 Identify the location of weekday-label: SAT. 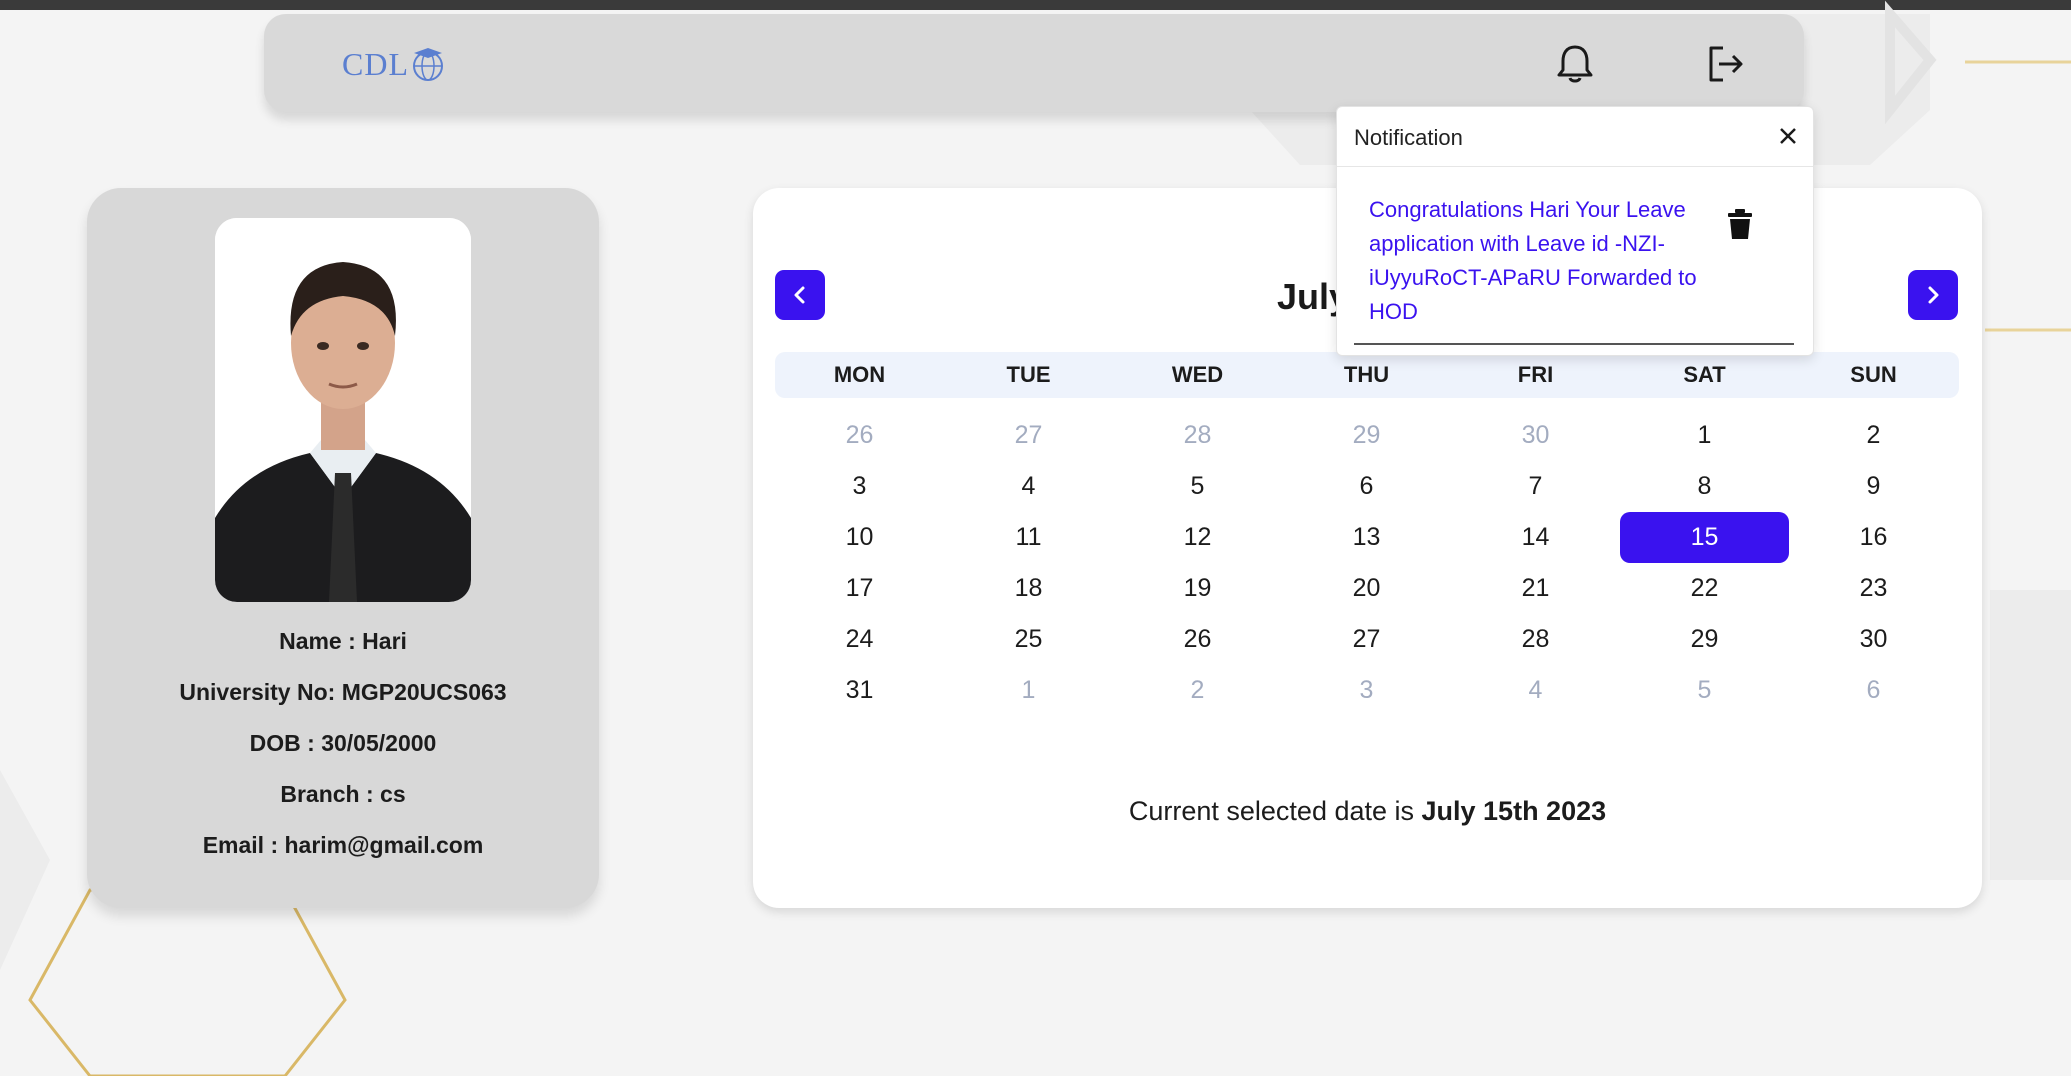
(1704, 374).